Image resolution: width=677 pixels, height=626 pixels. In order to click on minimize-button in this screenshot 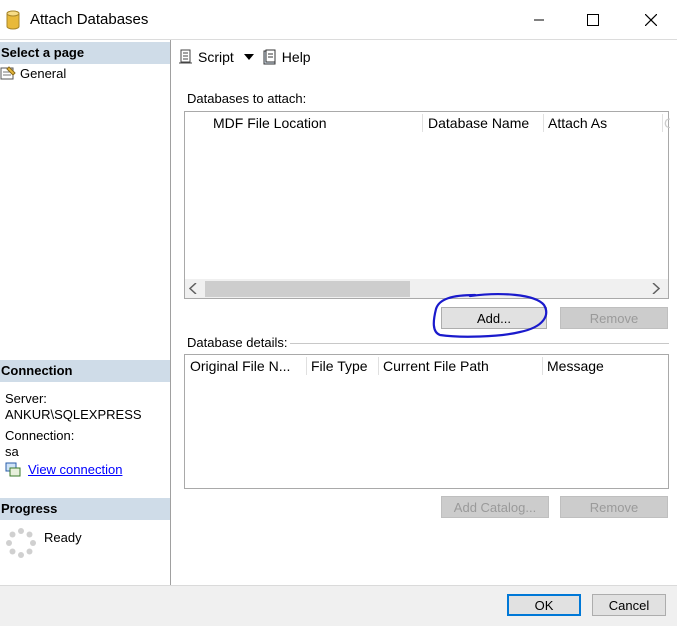, I will do `click(539, 20)`.